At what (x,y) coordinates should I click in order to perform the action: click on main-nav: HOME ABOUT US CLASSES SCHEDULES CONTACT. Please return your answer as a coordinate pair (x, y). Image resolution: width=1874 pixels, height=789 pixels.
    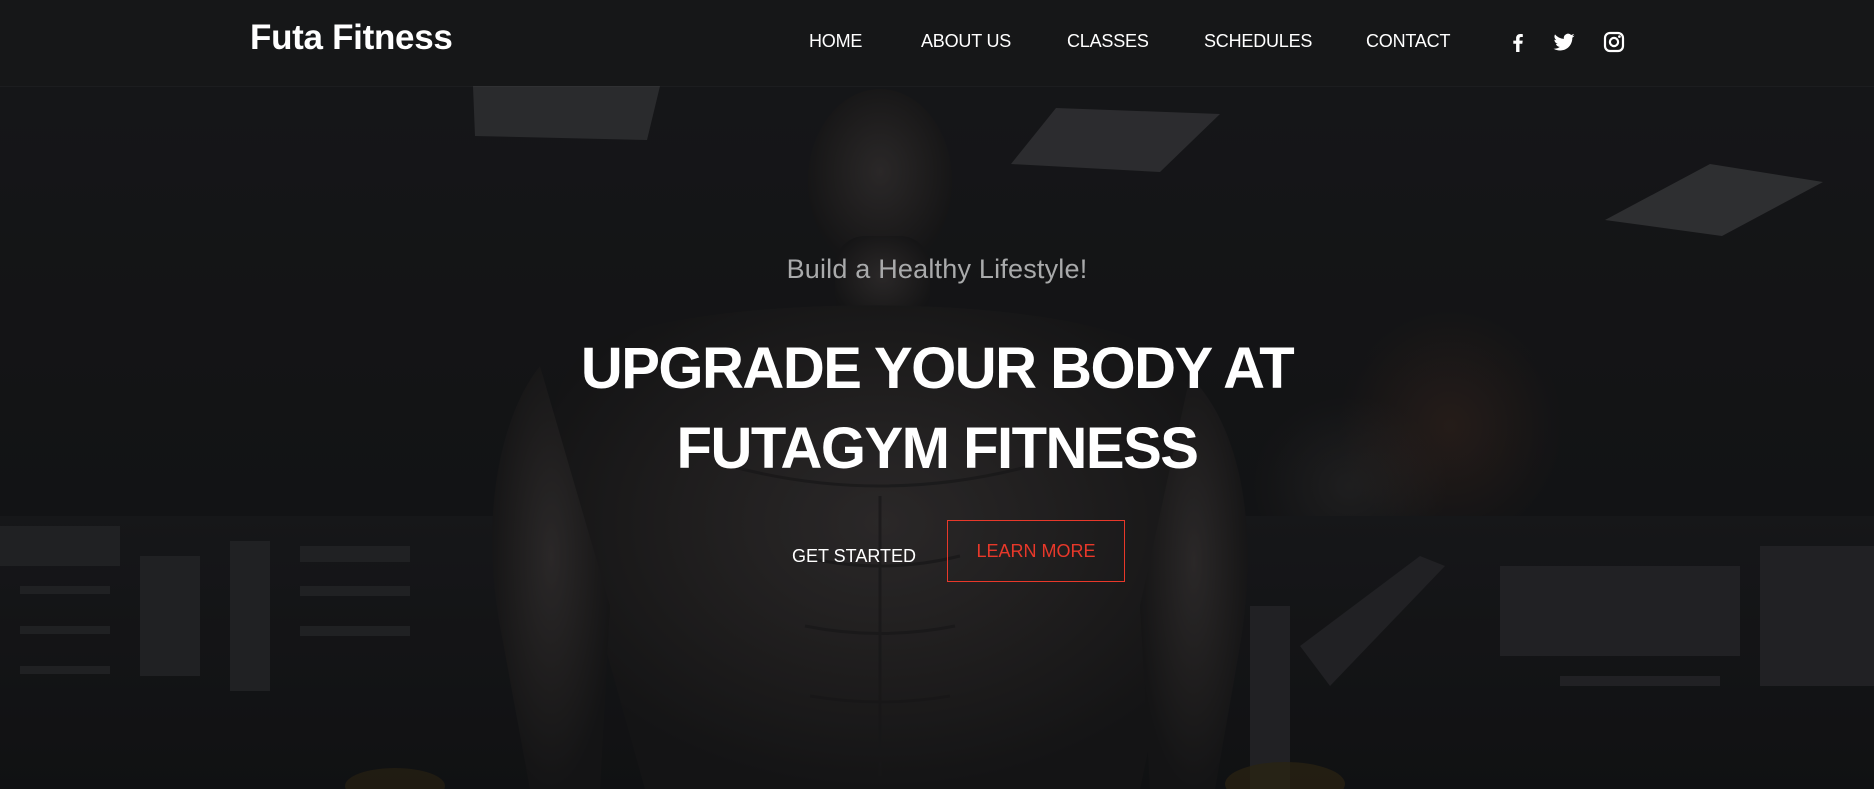
    Looking at the image, I should click on (937, 43).